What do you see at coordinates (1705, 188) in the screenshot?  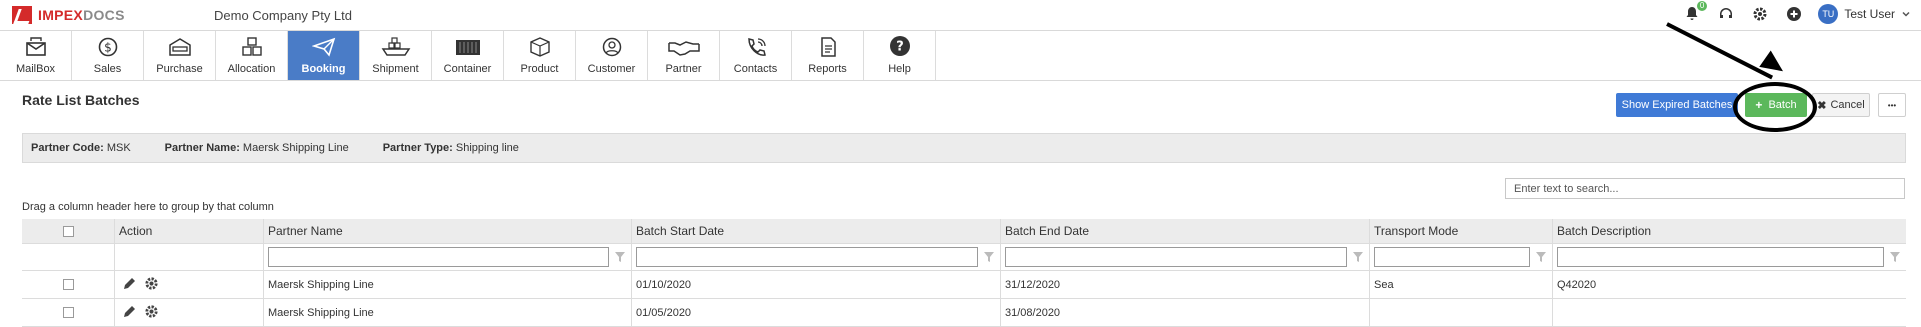 I see `search-input` at bounding box center [1705, 188].